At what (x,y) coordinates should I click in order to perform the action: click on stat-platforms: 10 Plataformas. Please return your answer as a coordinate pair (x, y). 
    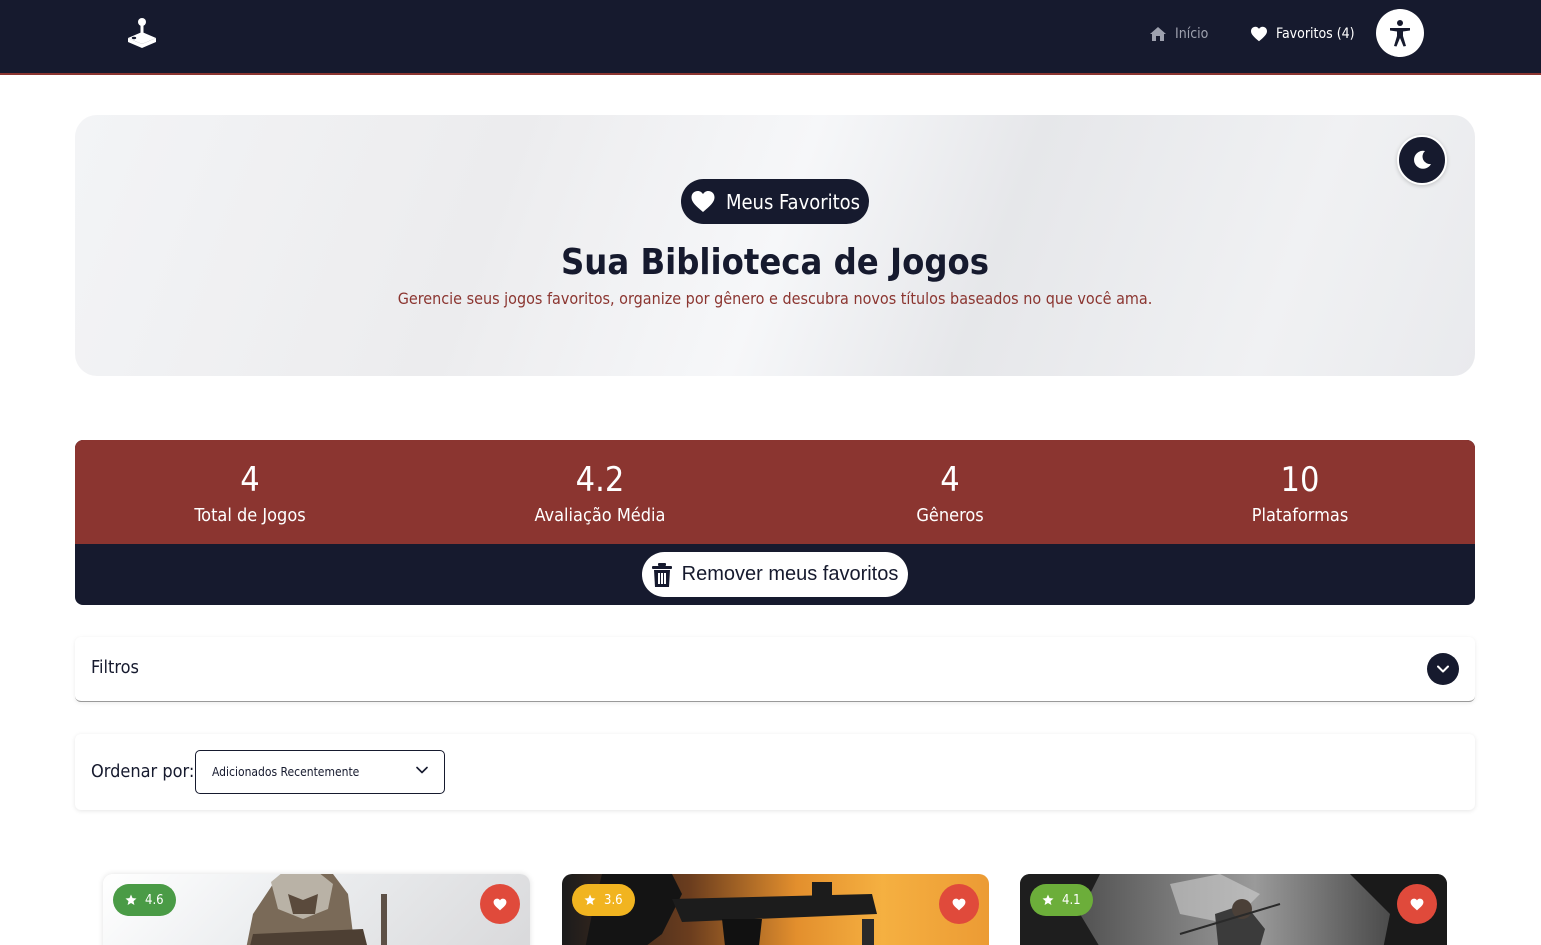
    Looking at the image, I should click on (1300, 492).